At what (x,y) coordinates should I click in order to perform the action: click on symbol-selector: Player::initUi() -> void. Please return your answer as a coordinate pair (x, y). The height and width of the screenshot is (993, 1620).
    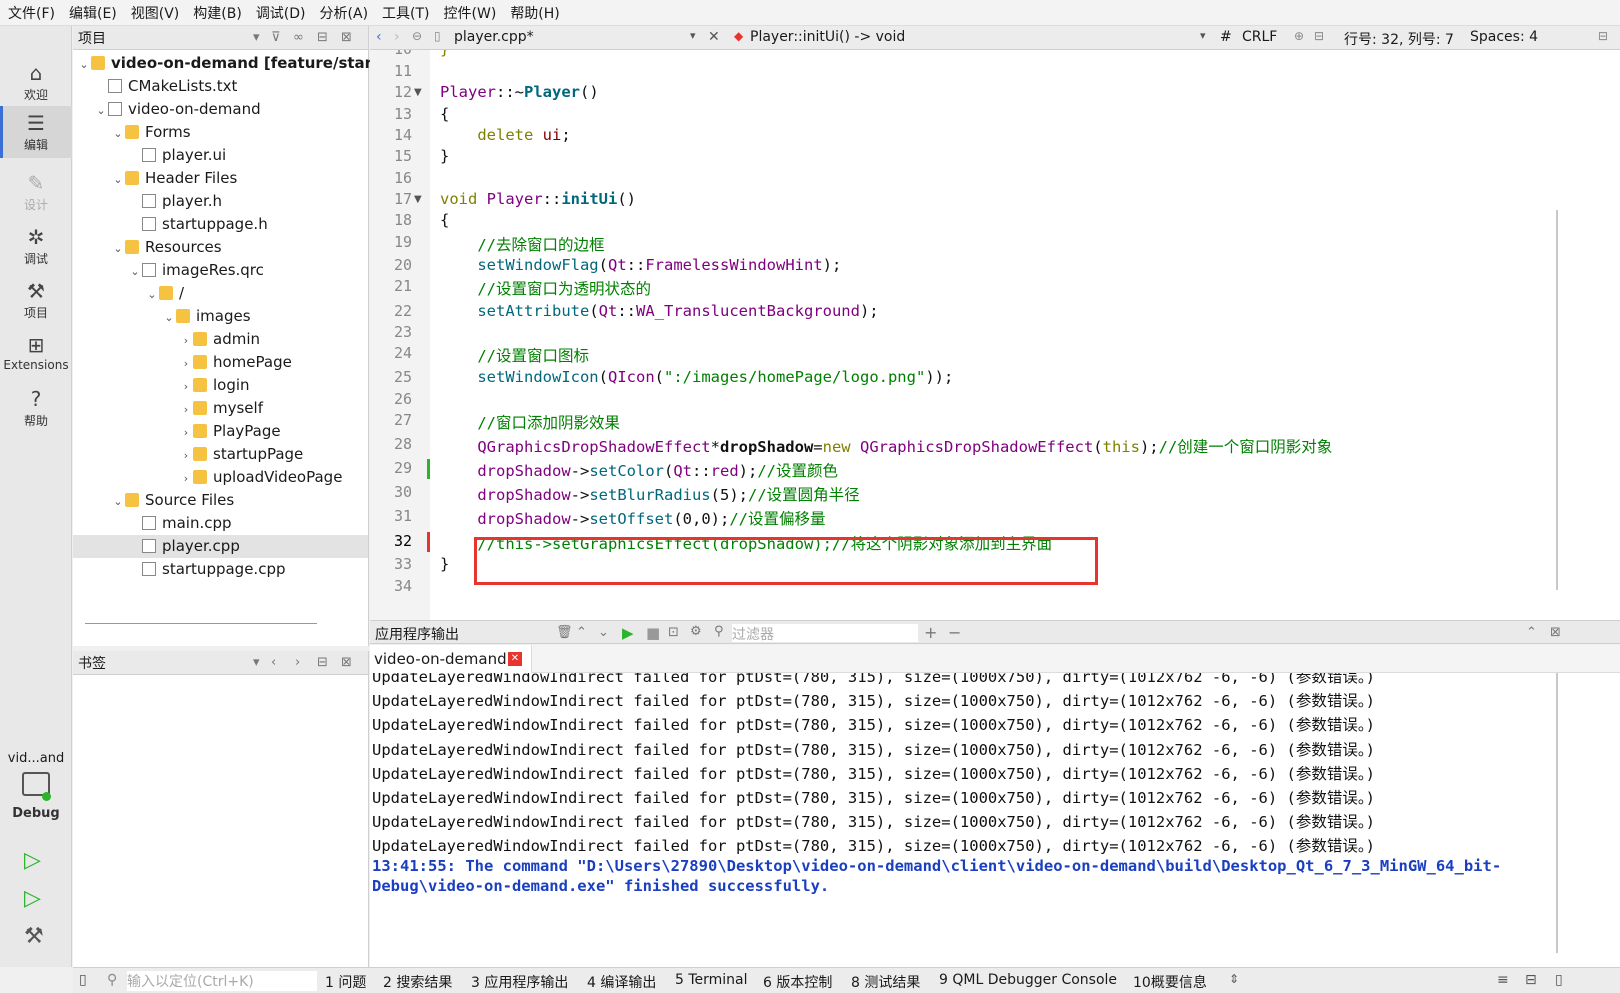
    Looking at the image, I should click on (827, 37).